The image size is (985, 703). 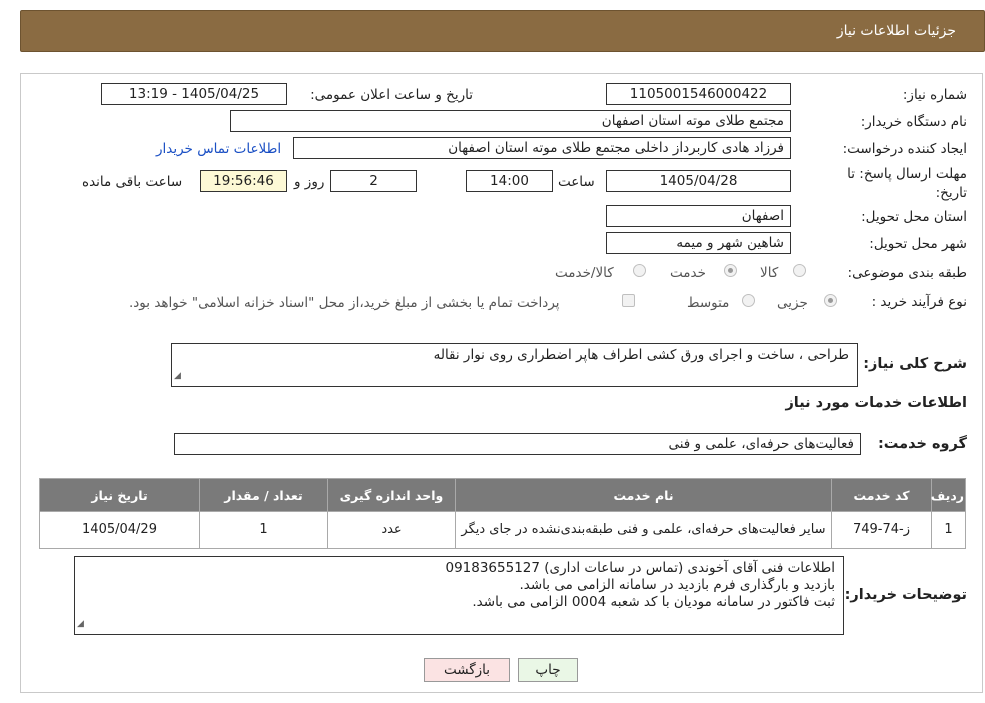 What do you see at coordinates (309, 182) in the screenshot?
I see `days-label: روز و` at bounding box center [309, 182].